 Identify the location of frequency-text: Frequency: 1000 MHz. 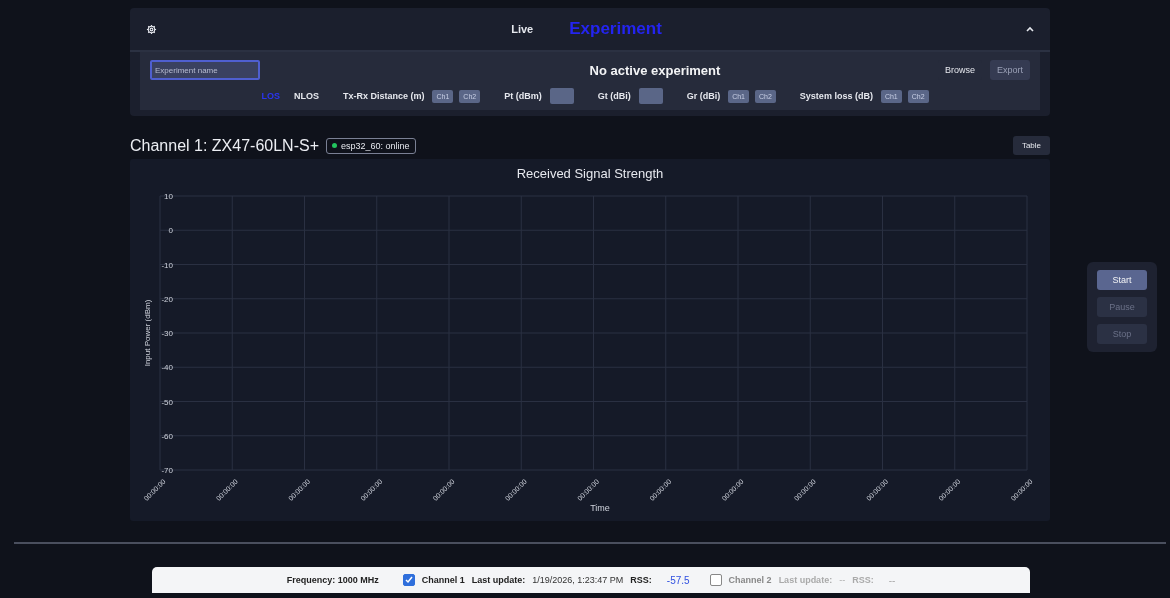
(332, 580).